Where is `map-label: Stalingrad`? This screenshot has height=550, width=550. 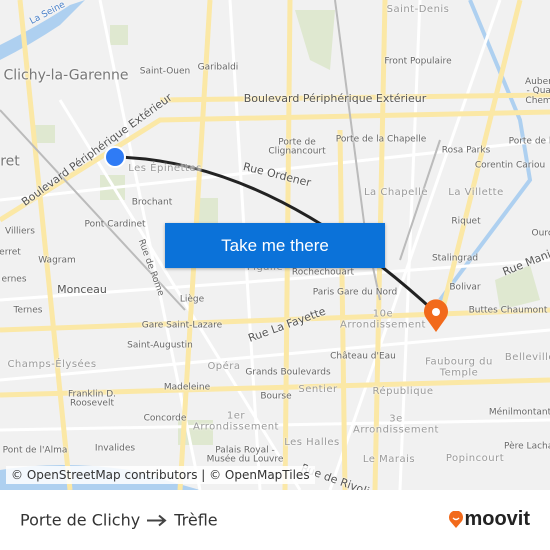 map-label: Stalingrad is located at coordinates (455, 258).